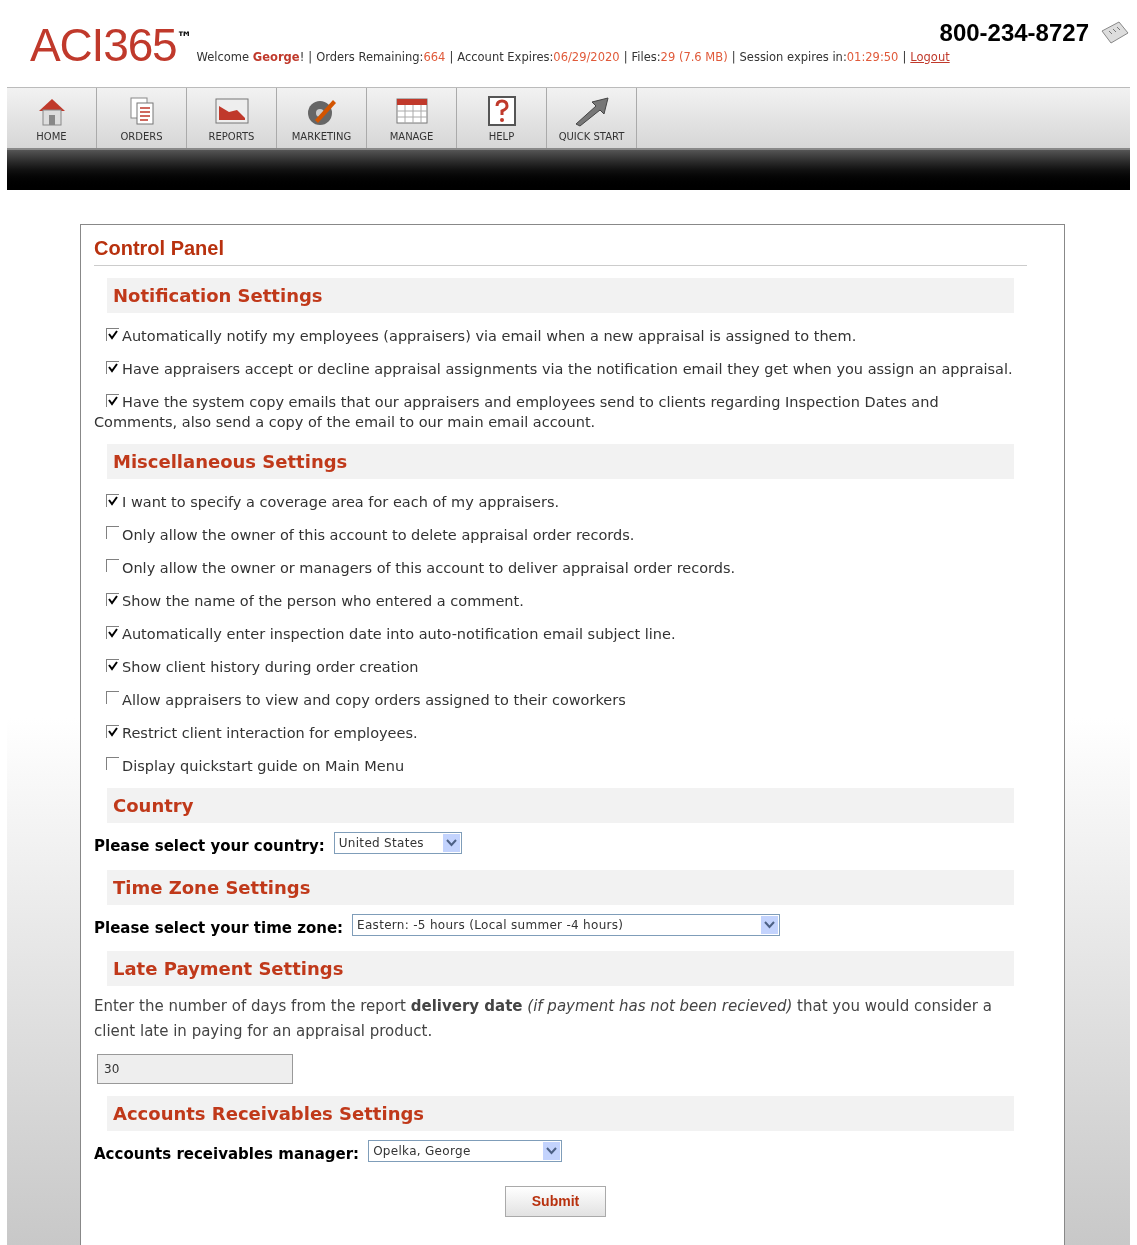 The height and width of the screenshot is (1245, 1137). I want to click on checkbox-option: Allow appraisers to view and copy orders assigned to their coworkers, so click(555, 700).